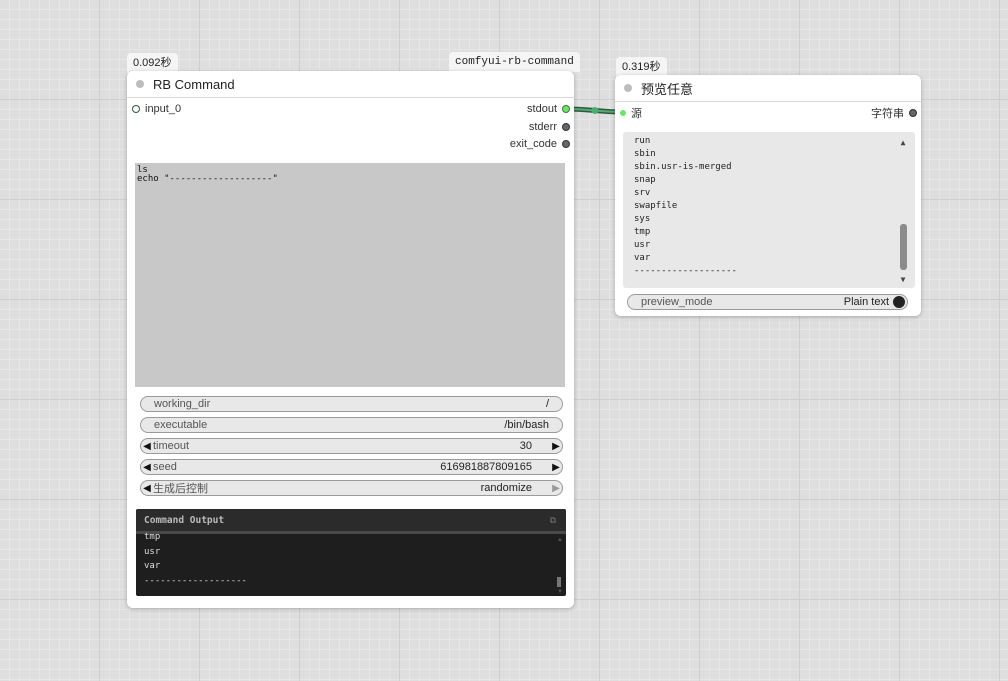 The width and height of the screenshot is (1008, 681). What do you see at coordinates (556, 488) in the screenshot?
I see `next-arrow-icon: ▶` at bounding box center [556, 488].